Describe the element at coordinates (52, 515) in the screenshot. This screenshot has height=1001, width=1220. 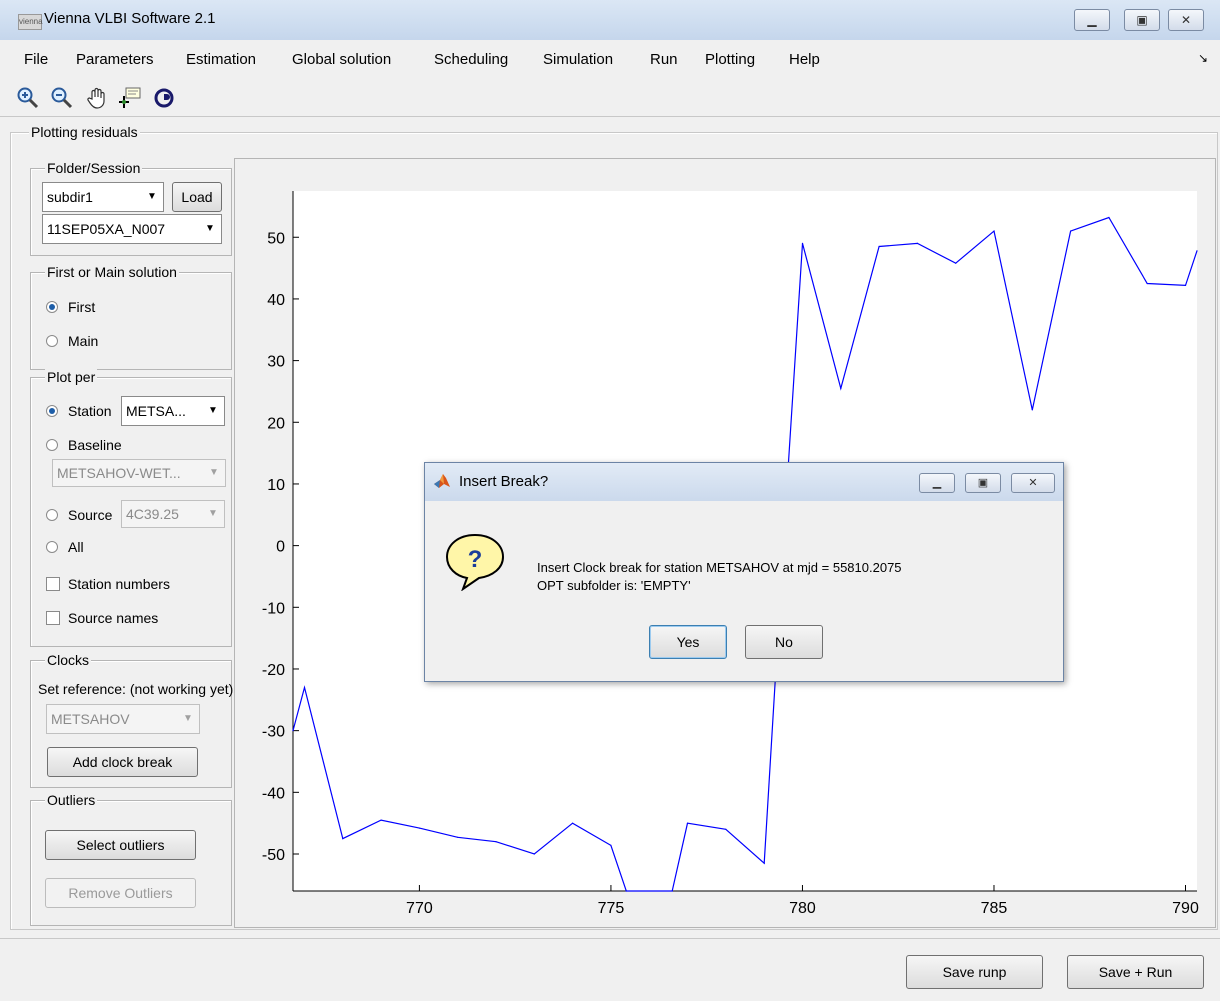
I see `source-radio` at that location.